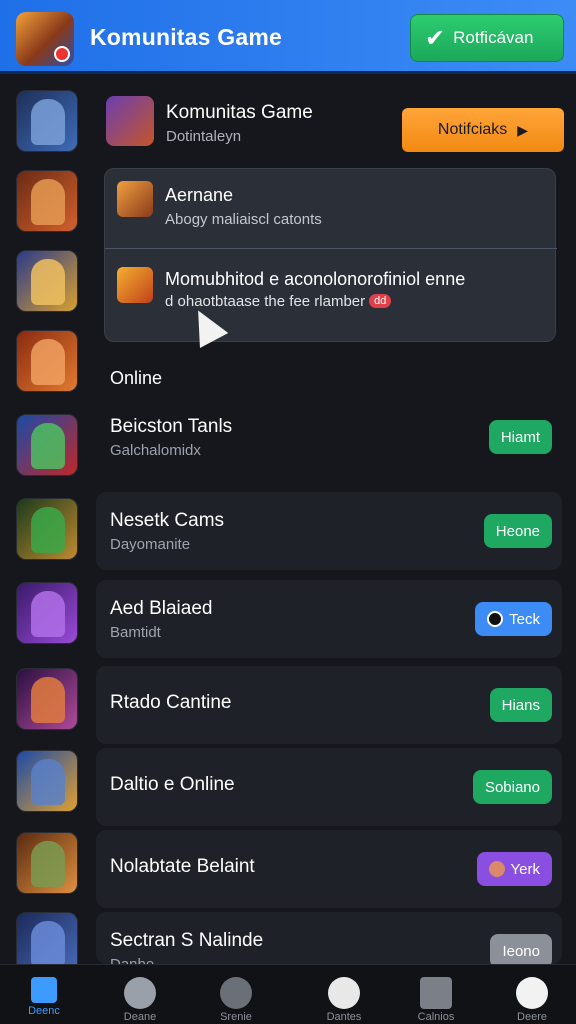  What do you see at coordinates (521, 951) in the screenshot?
I see `row-action-button: Ieono` at bounding box center [521, 951].